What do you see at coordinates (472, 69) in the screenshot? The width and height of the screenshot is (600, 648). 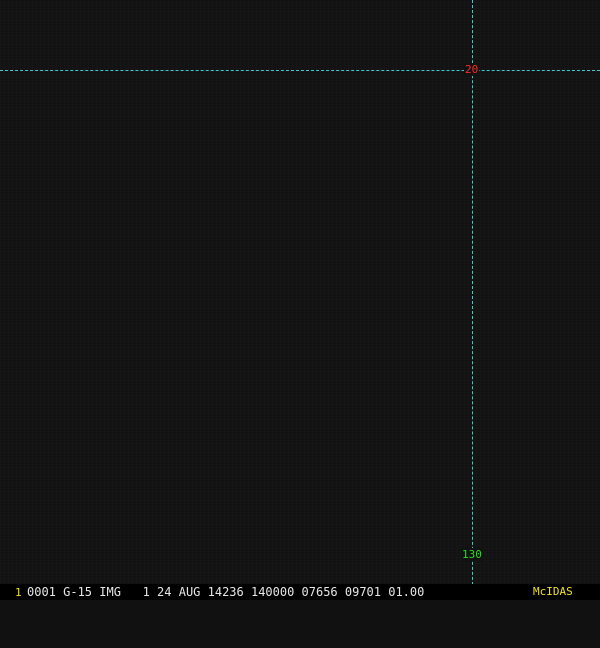 I see `latitude-label: 20` at bounding box center [472, 69].